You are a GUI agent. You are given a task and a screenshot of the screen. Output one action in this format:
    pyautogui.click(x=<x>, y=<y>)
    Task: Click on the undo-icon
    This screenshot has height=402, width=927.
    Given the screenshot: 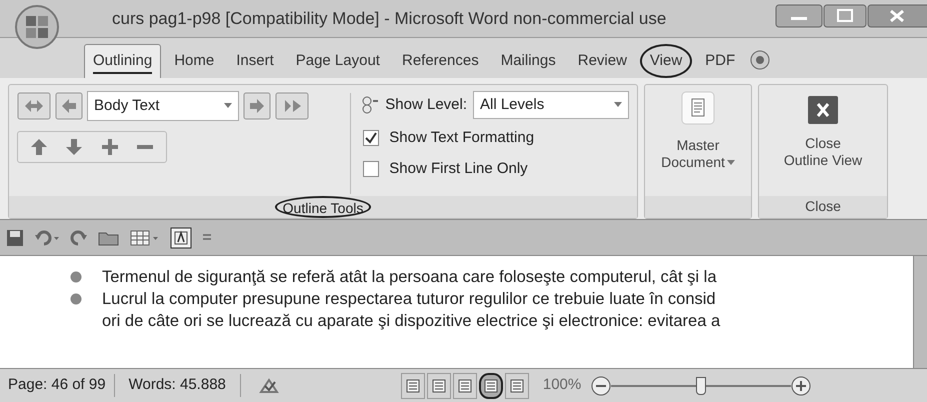 What is the action you would take?
    pyautogui.click(x=47, y=237)
    